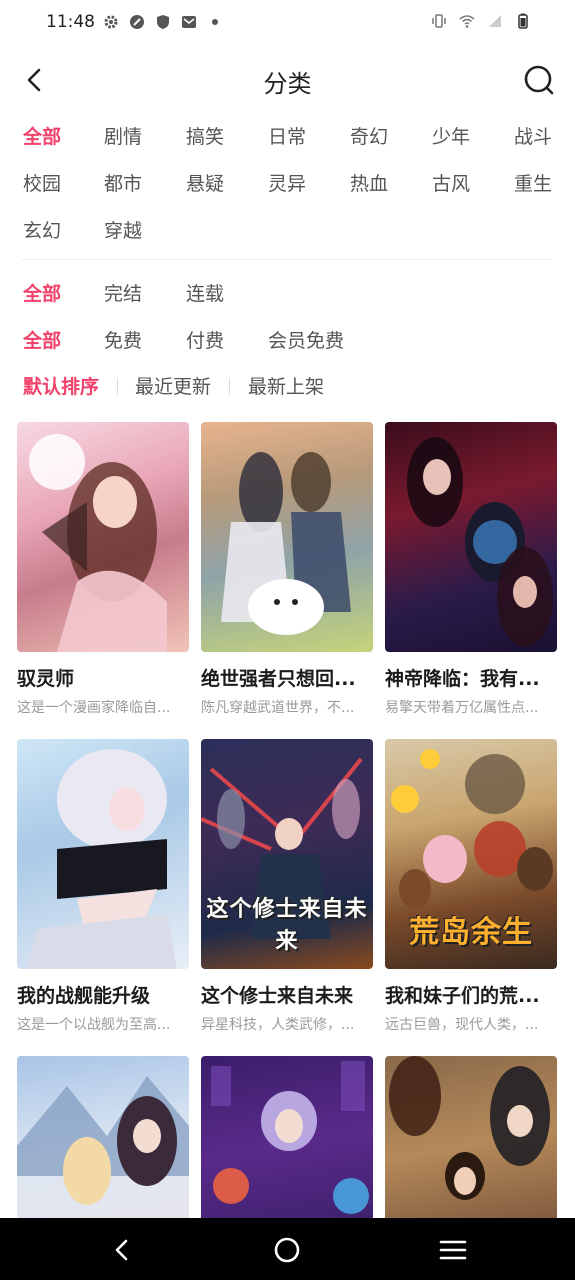 Image resolution: width=575 pixels, height=1280 pixels. What do you see at coordinates (277, 996) in the screenshot?
I see `comic-title: 这个修士来自未来` at bounding box center [277, 996].